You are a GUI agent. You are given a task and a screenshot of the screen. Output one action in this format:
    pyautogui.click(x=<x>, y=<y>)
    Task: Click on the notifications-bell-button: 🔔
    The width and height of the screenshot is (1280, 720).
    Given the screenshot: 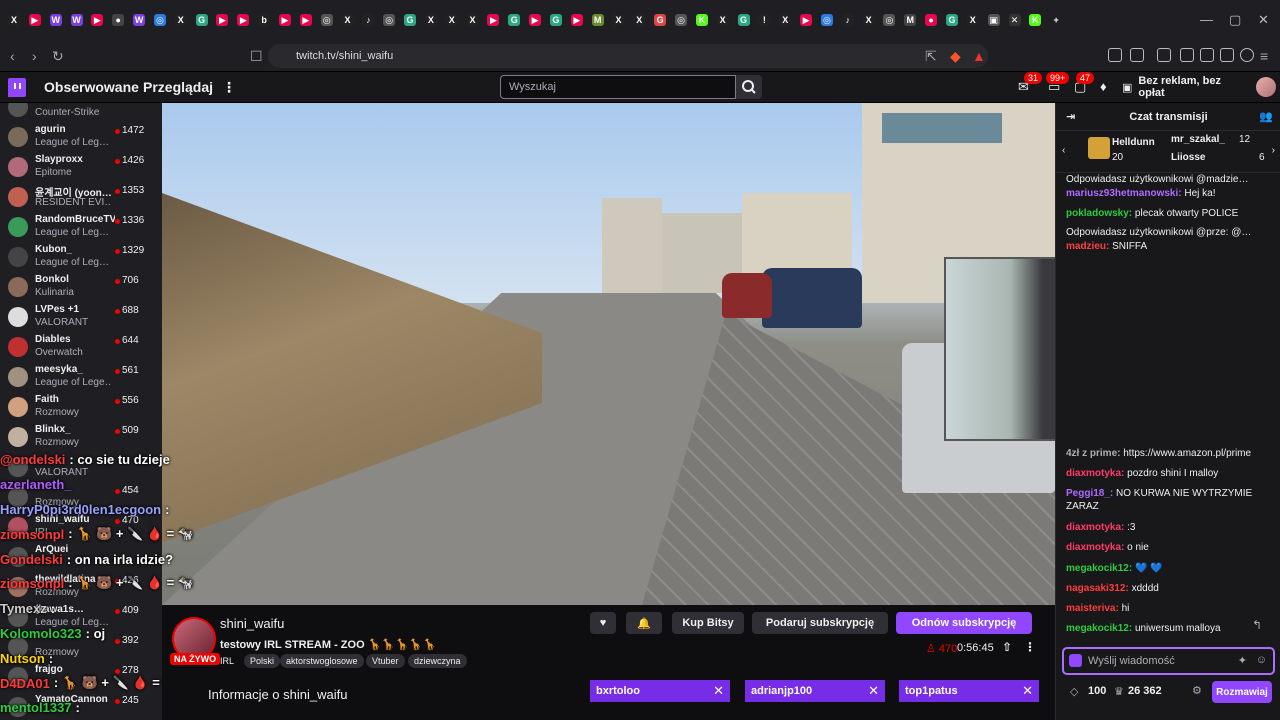 What is the action you would take?
    pyautogui.click(x=644, y=623)
    